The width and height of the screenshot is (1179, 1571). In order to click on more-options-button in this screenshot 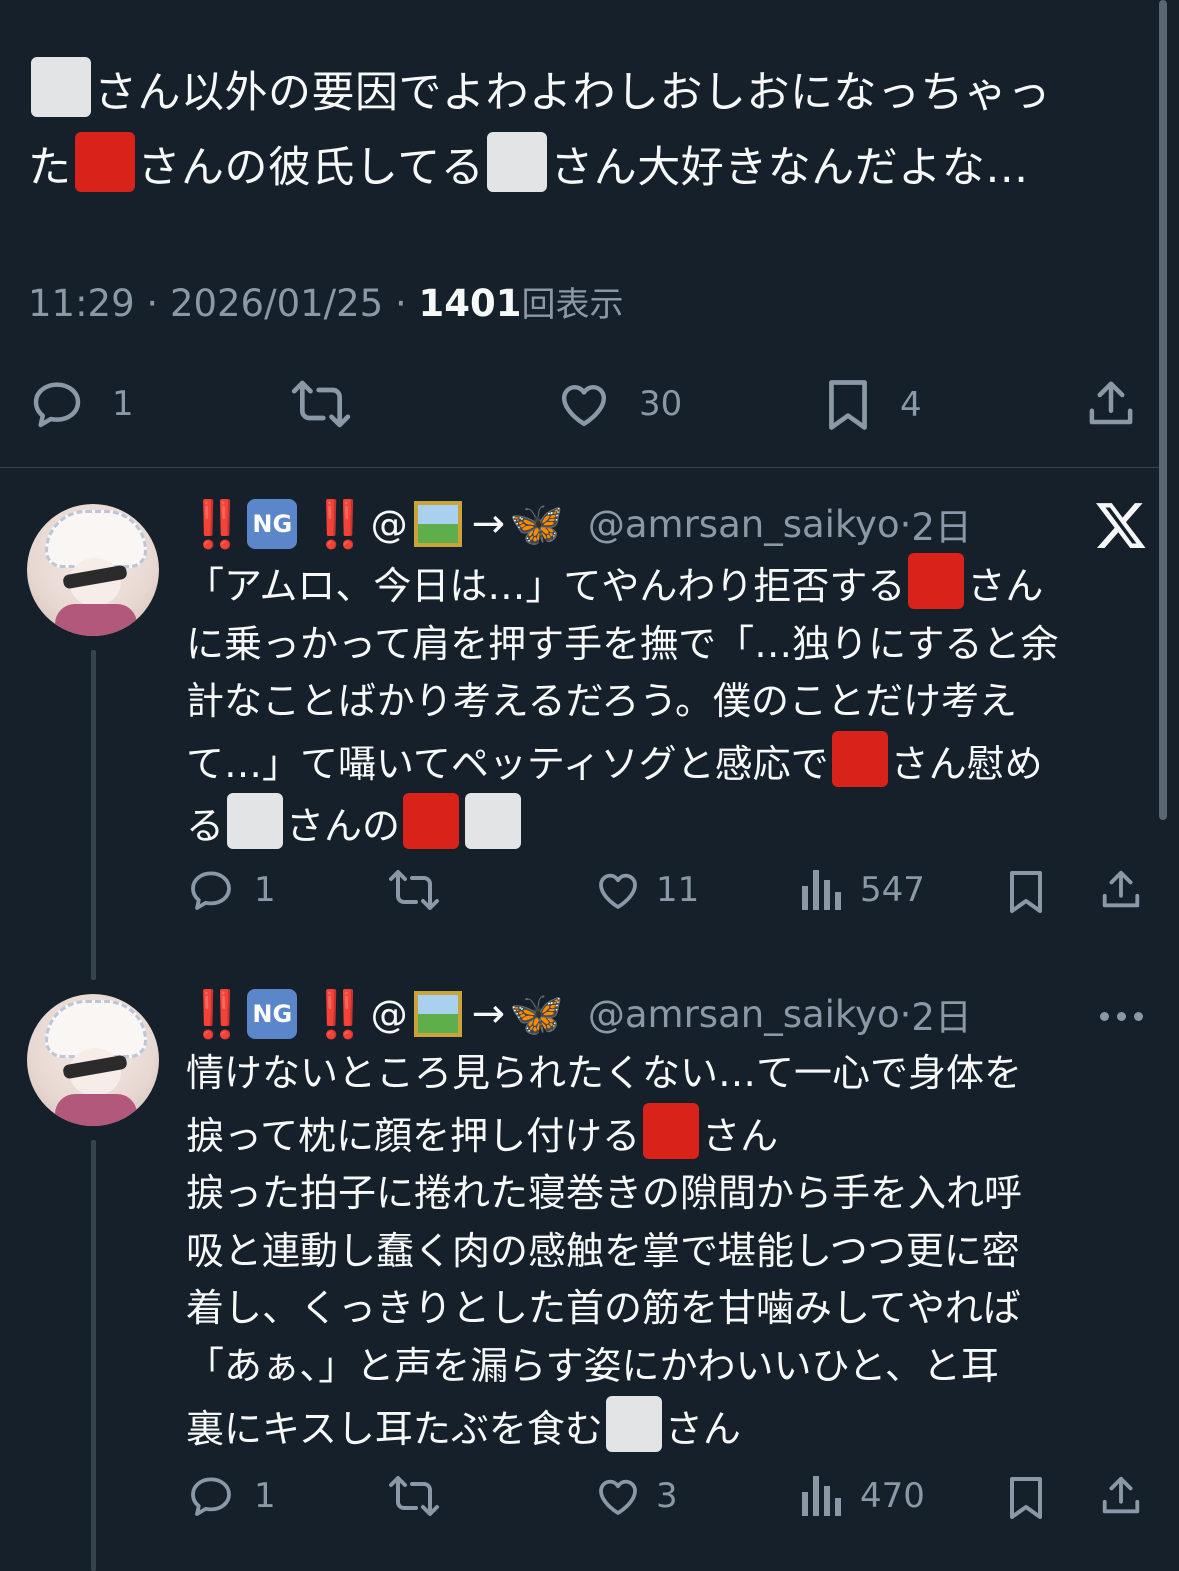, I will do `click(1121, 1016)`.